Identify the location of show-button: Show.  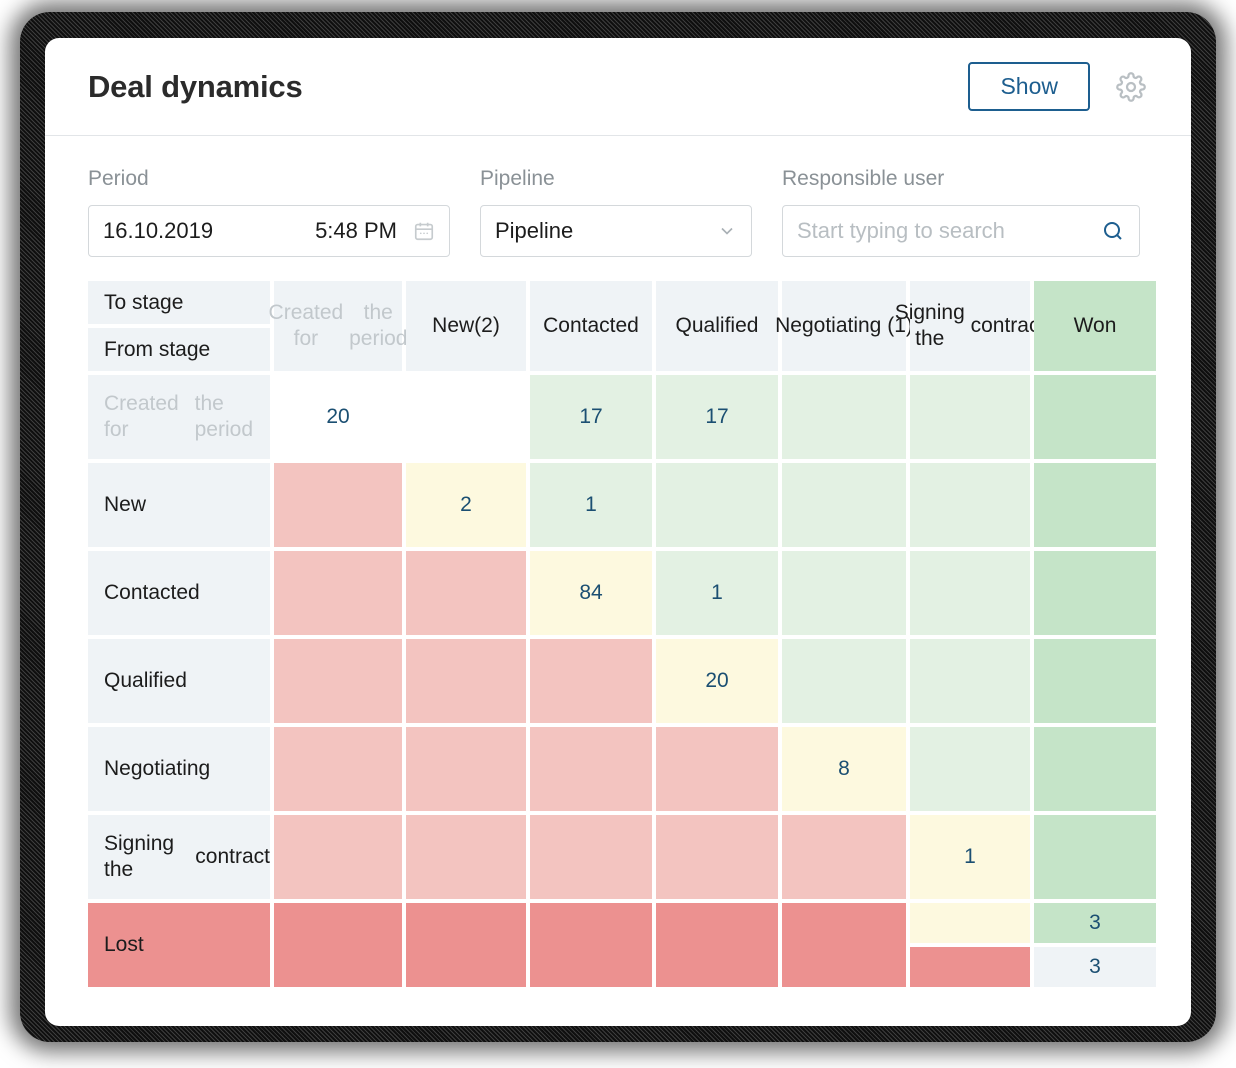
(1029, 86).